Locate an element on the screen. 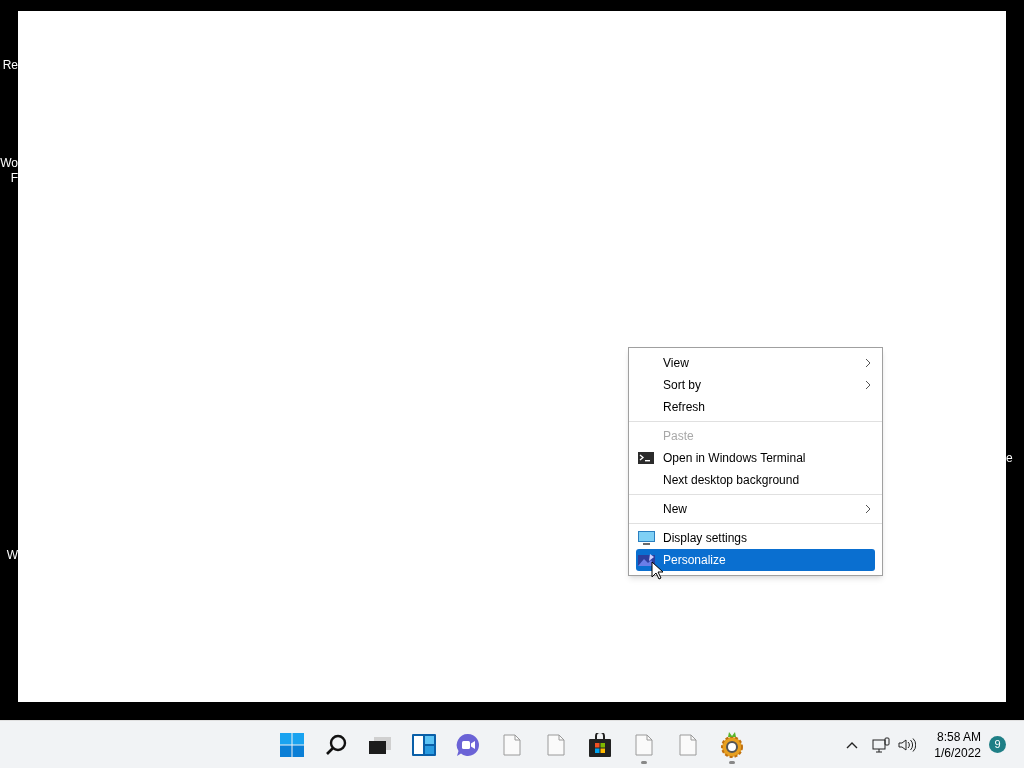 Image resolution: width=1024 pixels, height=768 pixels. clock-date: 1/6/2022 is located at coordinates (957, 752).